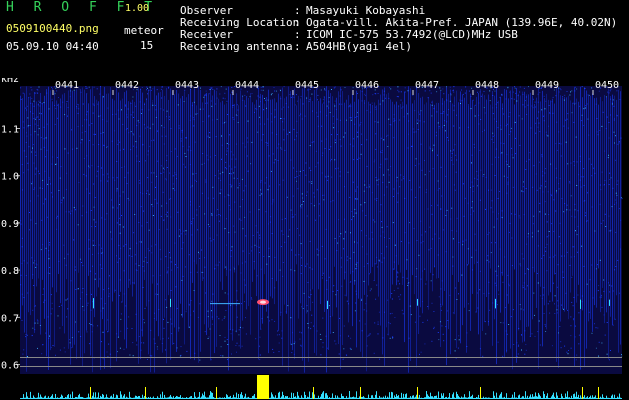 The width and height of the screenshot is (629, 400). What do you see at coordinates (313, 393) in the screenshot?
I see `level-spike` at bounding box center [313, 393].